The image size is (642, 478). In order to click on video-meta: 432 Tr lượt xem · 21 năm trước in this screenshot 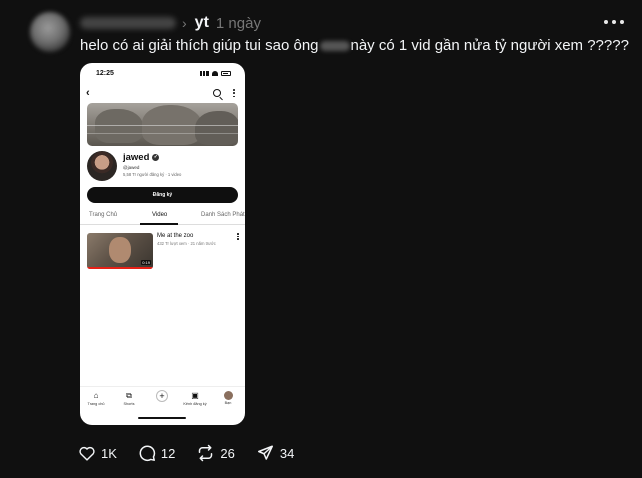, I will do `click(186, 243)`.